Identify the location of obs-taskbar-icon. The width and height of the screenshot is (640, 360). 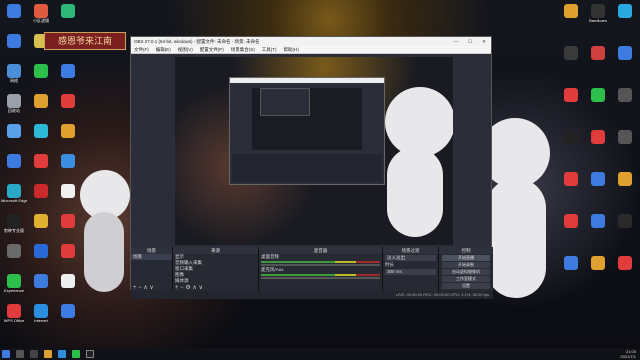
(90, 354).